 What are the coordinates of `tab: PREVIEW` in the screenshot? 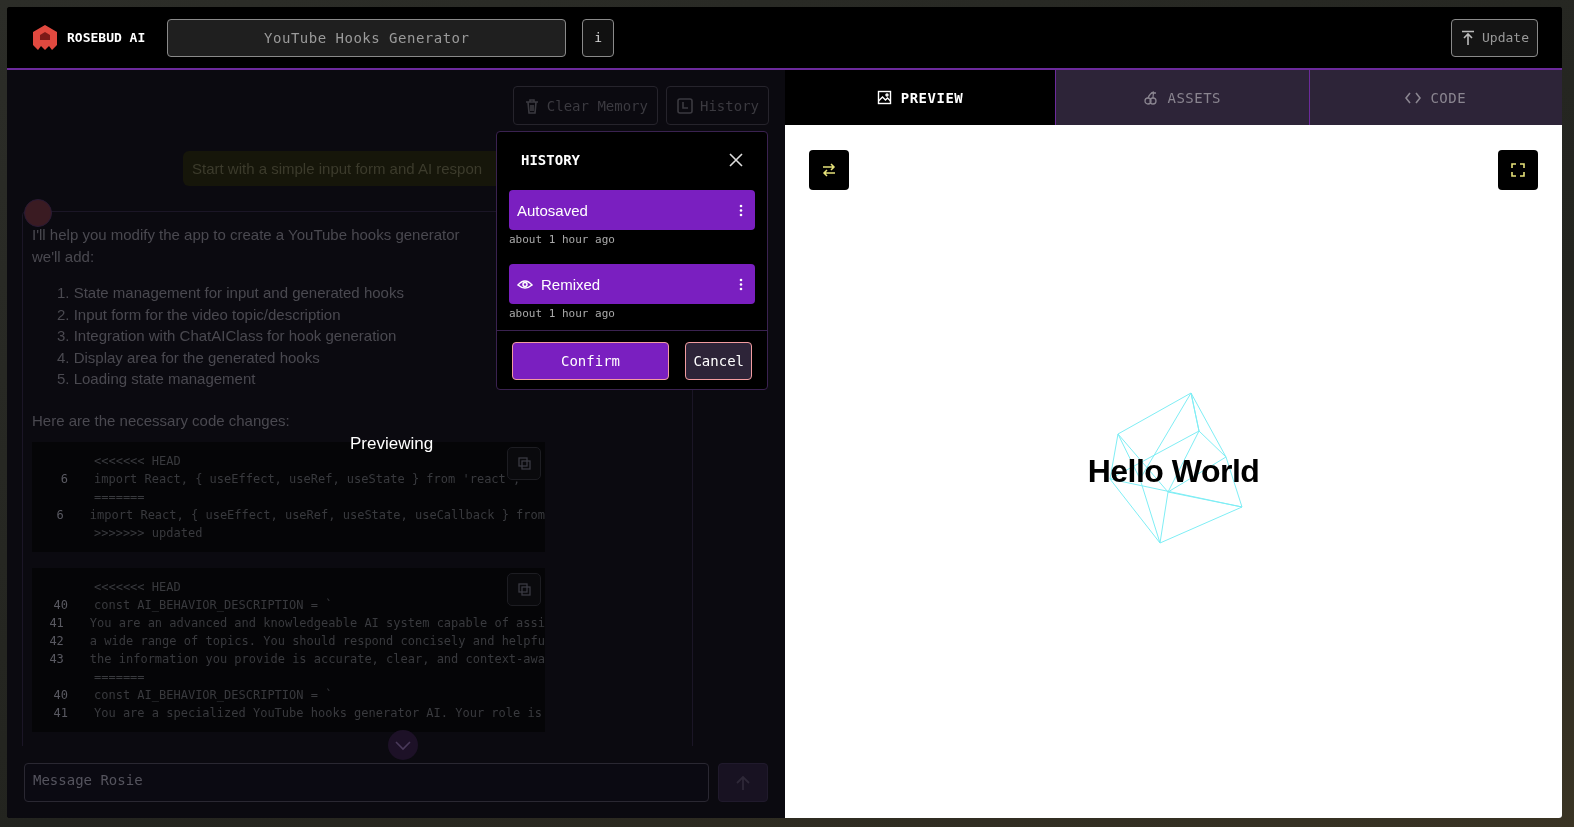 It's located at (920, 97).